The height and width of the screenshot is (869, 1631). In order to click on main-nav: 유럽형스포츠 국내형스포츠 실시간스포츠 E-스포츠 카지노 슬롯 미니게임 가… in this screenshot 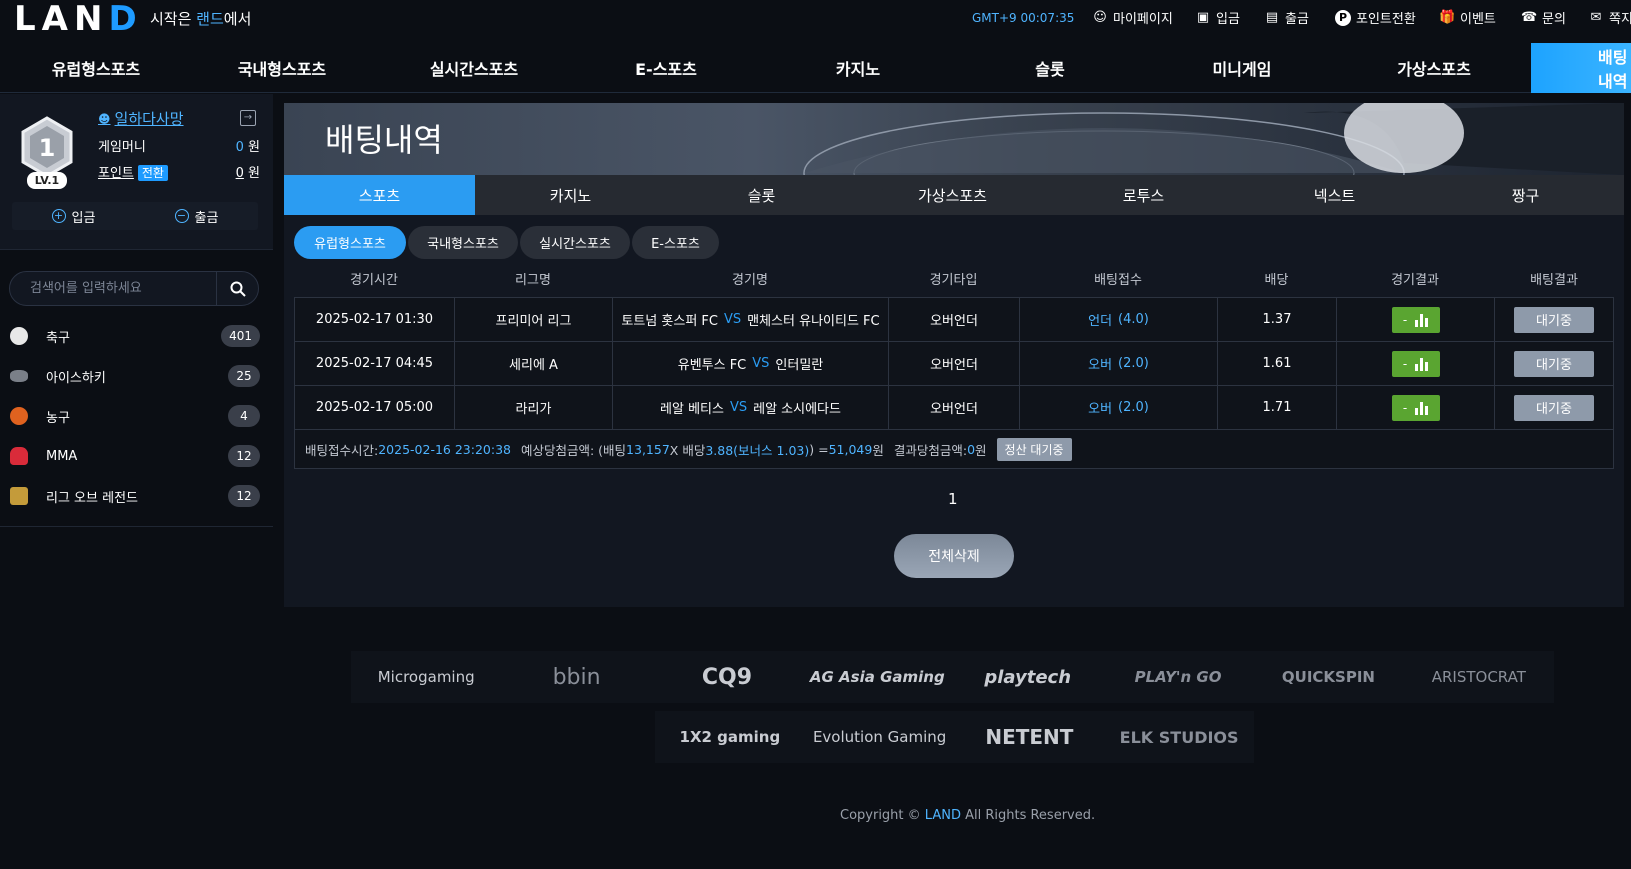, I will do `click(815, 68)`.